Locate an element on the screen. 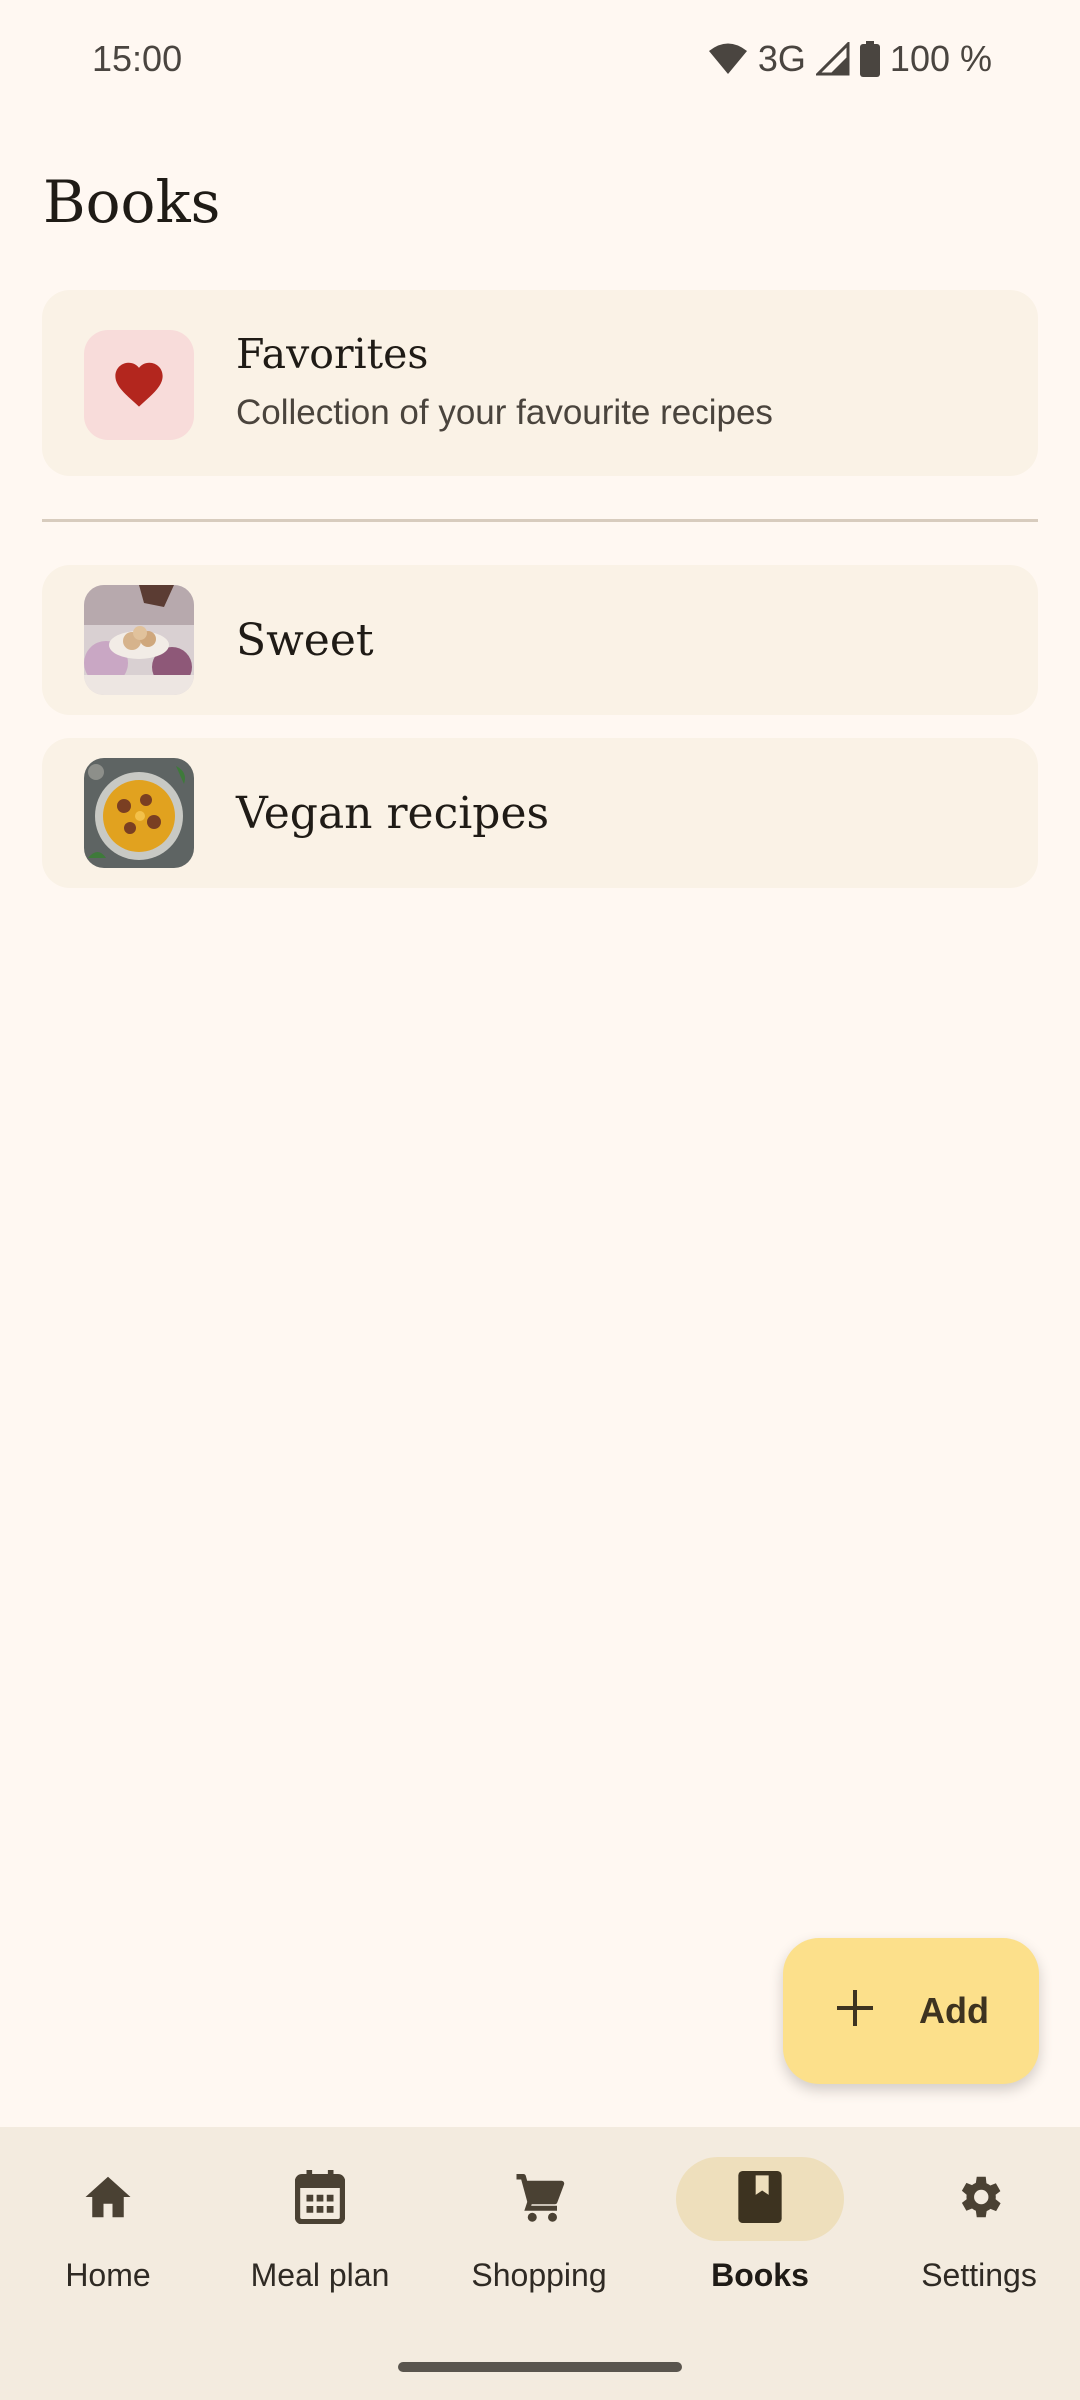  nav-active-indicator is located at coordinates (760, 2199).